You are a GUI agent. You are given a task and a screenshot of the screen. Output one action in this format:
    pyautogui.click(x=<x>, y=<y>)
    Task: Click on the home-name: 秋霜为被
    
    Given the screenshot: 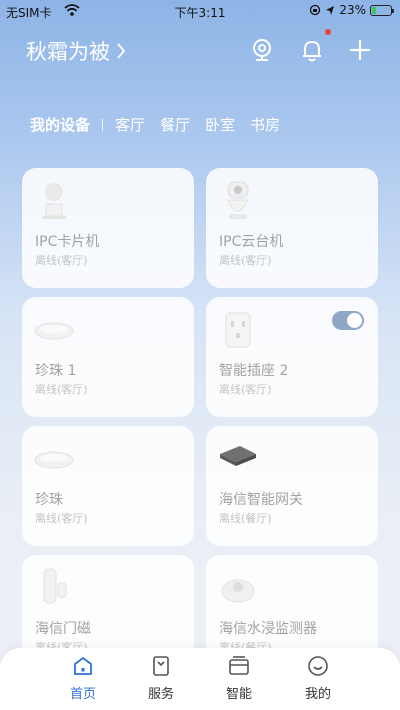 What is the action you would take?
    pyautogui.click(x=68, y=52)
    